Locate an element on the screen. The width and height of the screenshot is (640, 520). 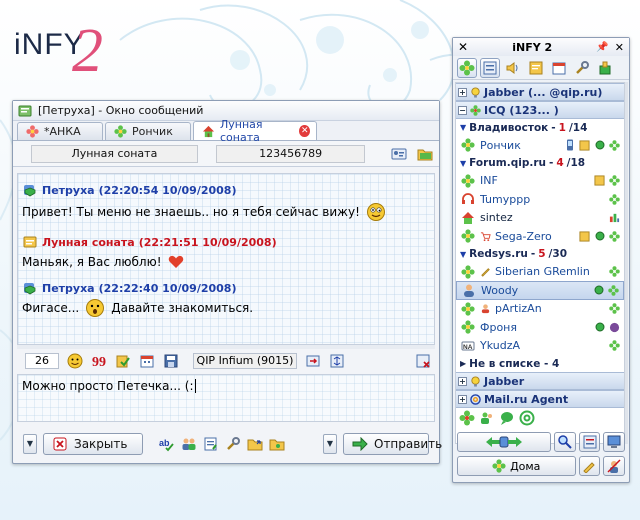
send-options-dropdown-button: ▼ is located at coordinates (330, 444).